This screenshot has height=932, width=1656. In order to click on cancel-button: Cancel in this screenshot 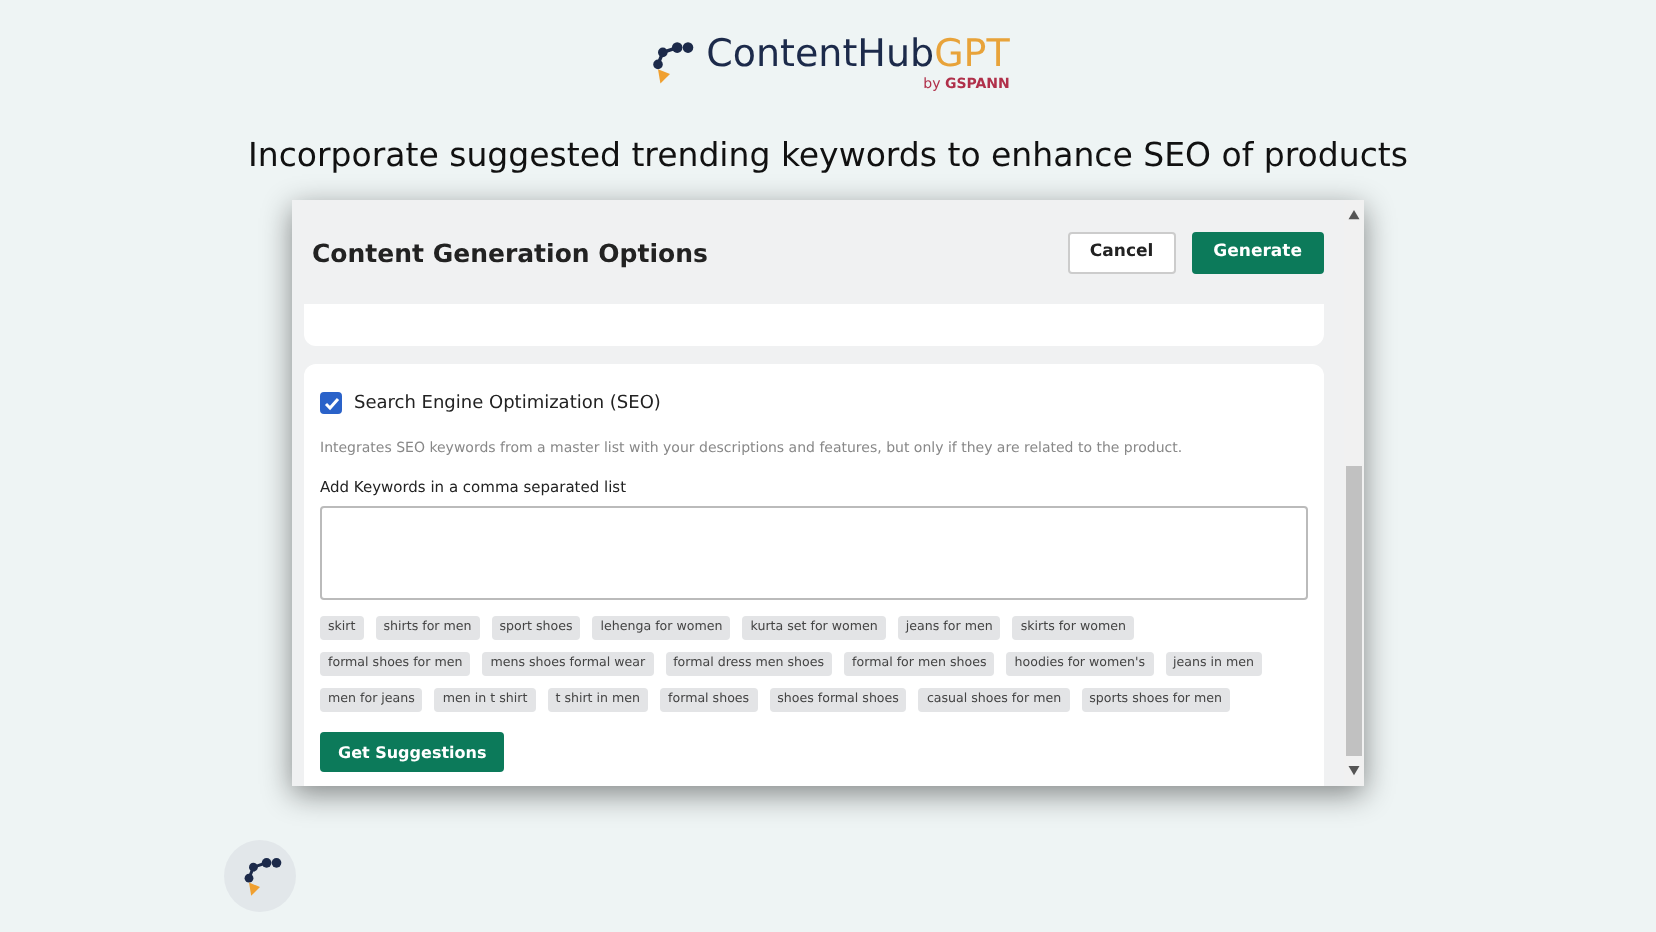, I will do `click(1121, 252)`.